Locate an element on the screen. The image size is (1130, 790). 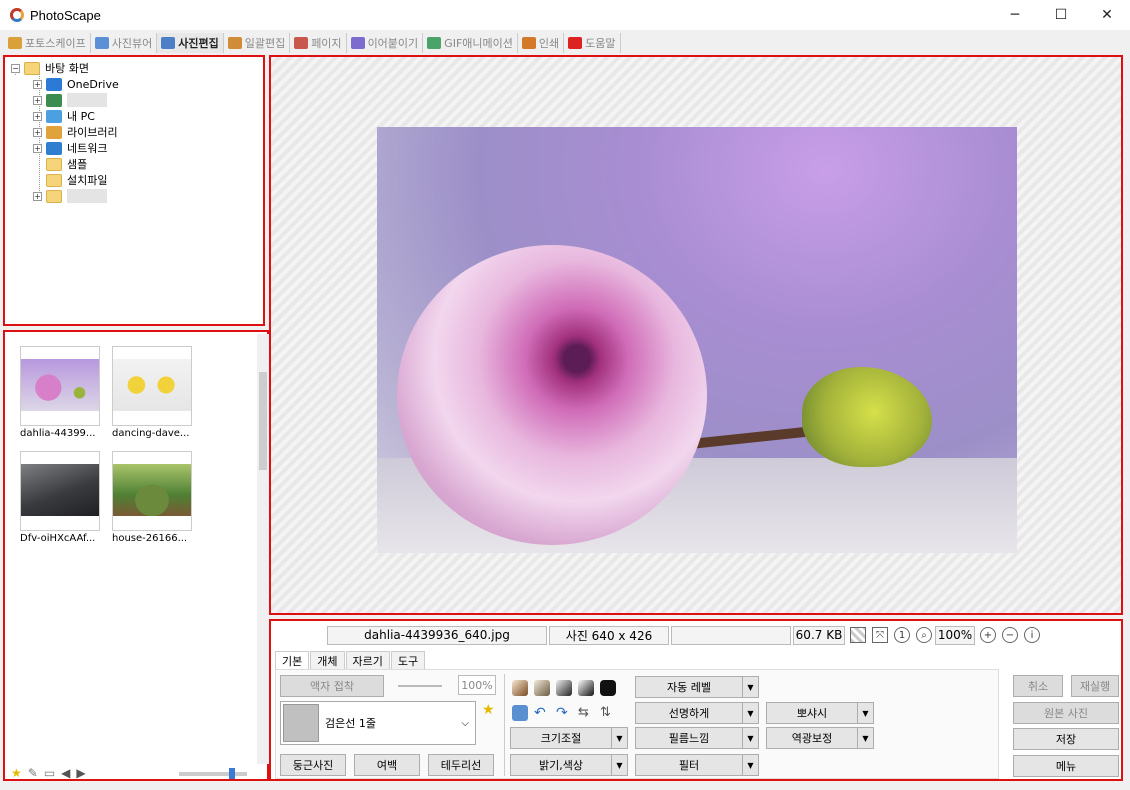
thumbnail-dahlia is located at coordinates (60, 386).